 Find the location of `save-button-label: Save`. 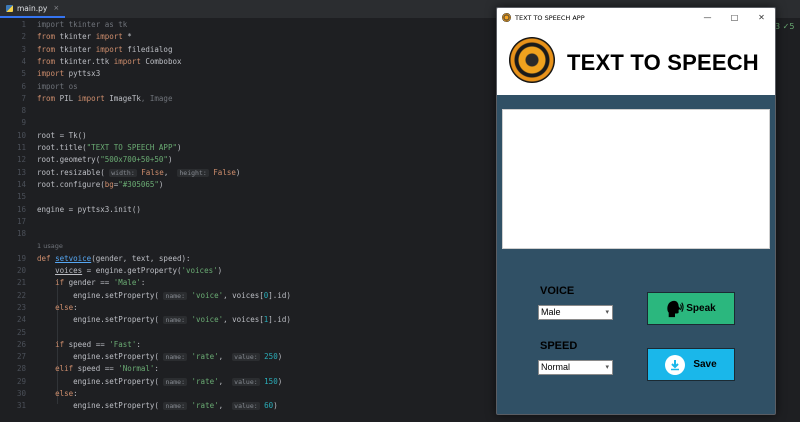

save-button-label: Save is located at coordinates (705, 364).